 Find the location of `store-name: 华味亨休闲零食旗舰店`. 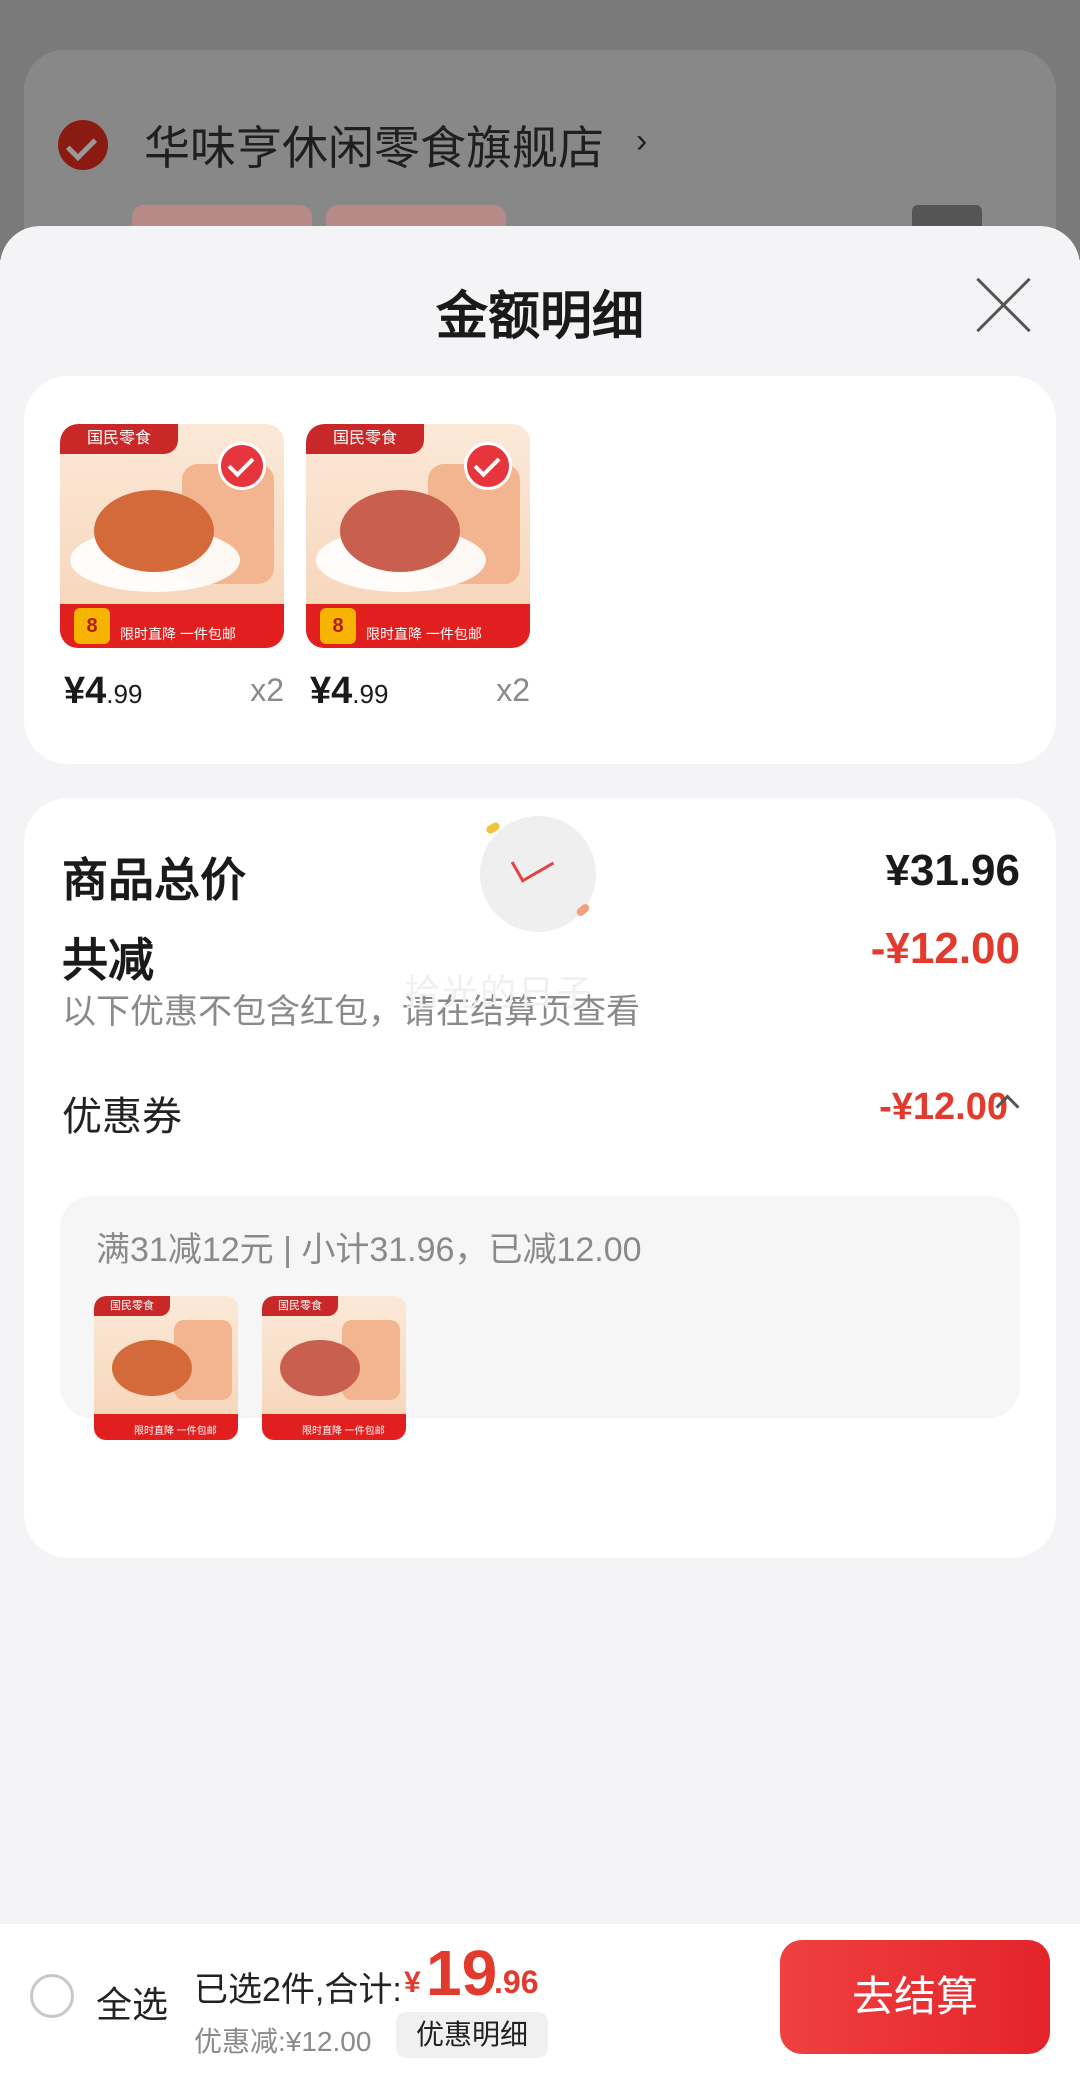

store-name: 华味亨休闲零食旗舰店 is located at coordinates (374, 148).